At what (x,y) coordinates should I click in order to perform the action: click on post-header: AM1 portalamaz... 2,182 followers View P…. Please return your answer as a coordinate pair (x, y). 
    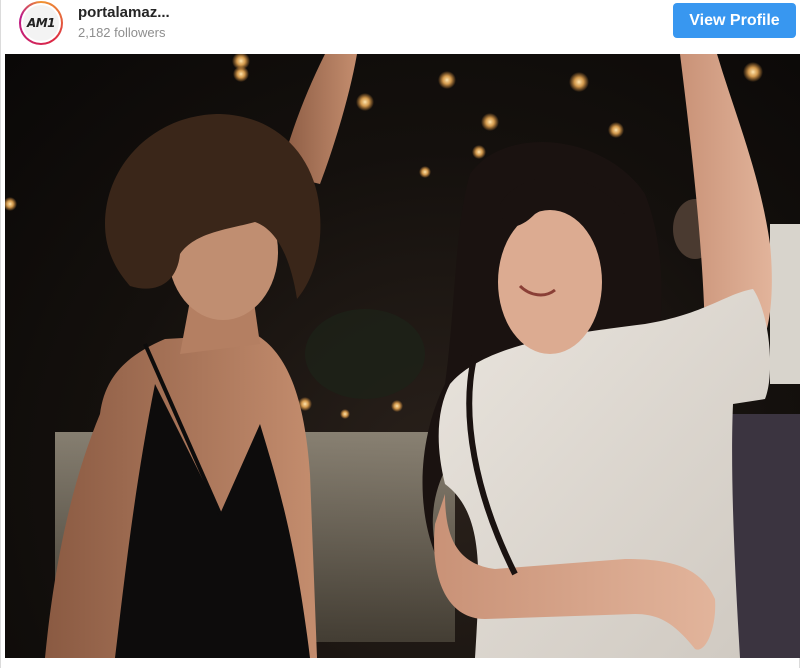
    Looking at the image, I should click on (400, 27).